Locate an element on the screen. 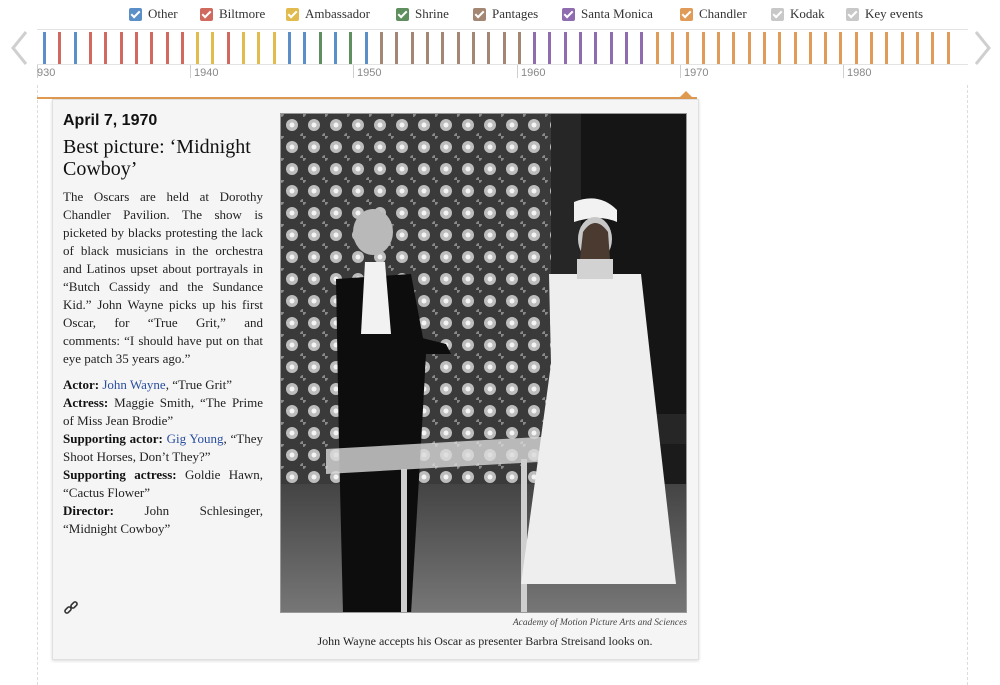 The height and width of the screenshot is (685, 1000). permalink-button is located at coordinates (71, 610).